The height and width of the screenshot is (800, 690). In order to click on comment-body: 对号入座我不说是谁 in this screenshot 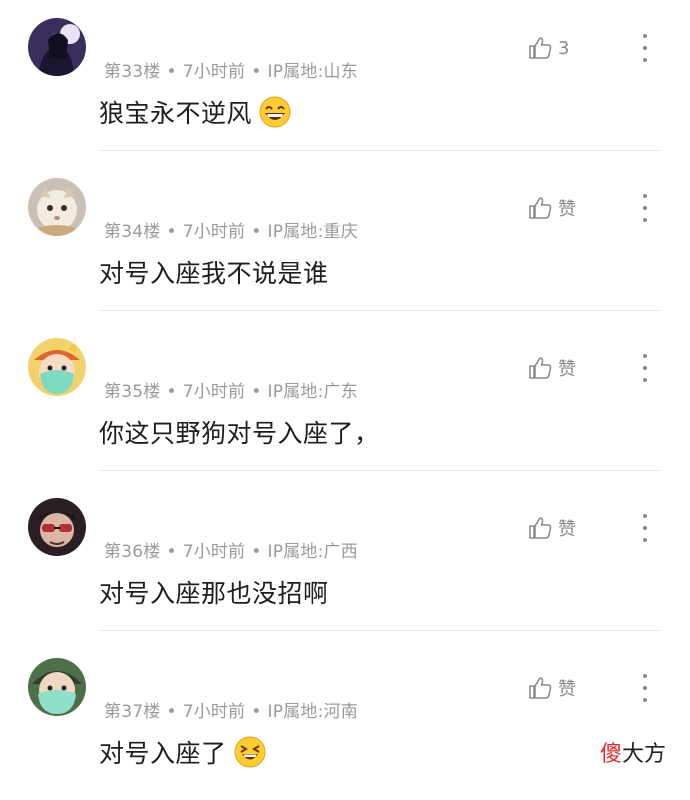, I will do `click(214, 273)`.